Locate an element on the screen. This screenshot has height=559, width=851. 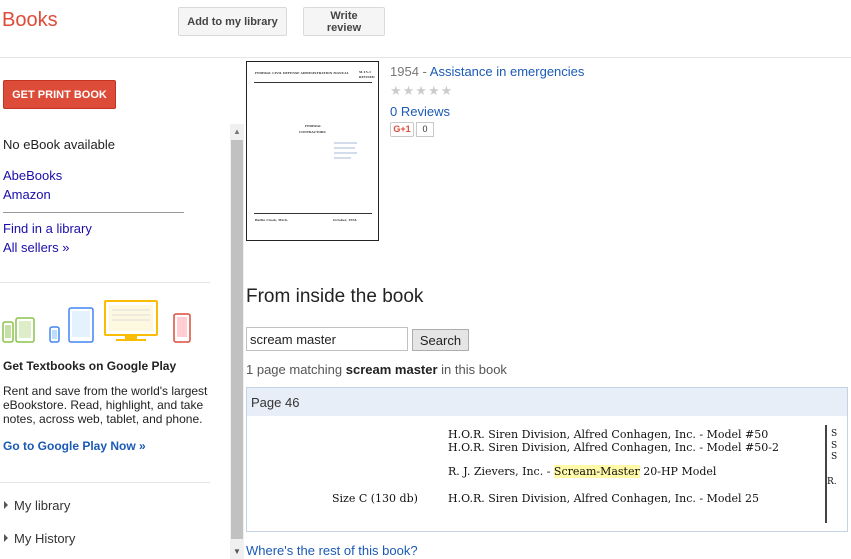
cover-title-2: CONTRACTORS is located at coordinates (312, 132).